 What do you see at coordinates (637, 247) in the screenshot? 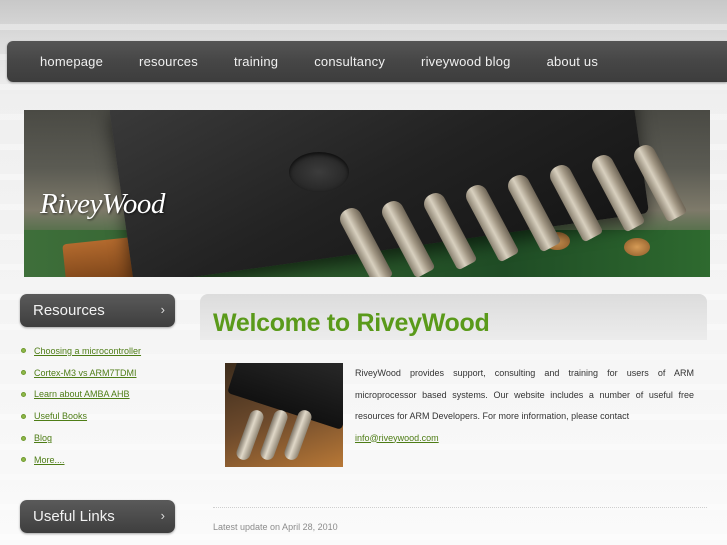
I see `banner-pad` at bounding box center [637, 247].